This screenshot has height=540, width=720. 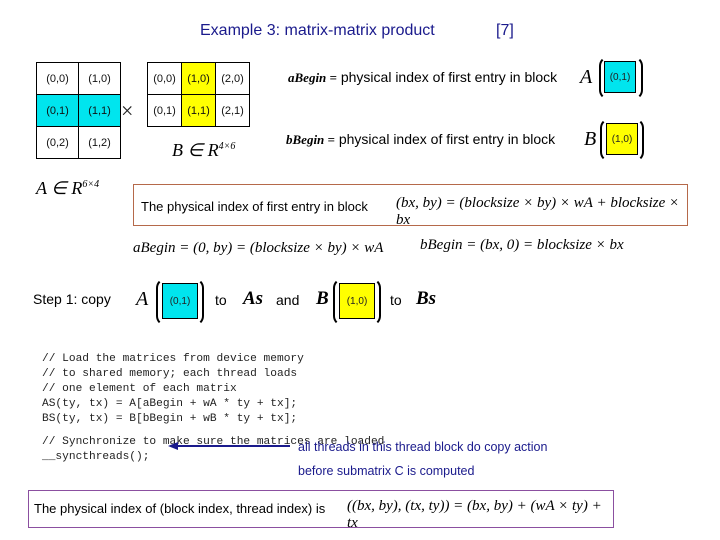 What do you see at coordinates (522, 245) in the screenshot?
I see `bbegin-formula: bBegin = (bx, 0) = blocksize × bx` at bounding box center [522, 245].